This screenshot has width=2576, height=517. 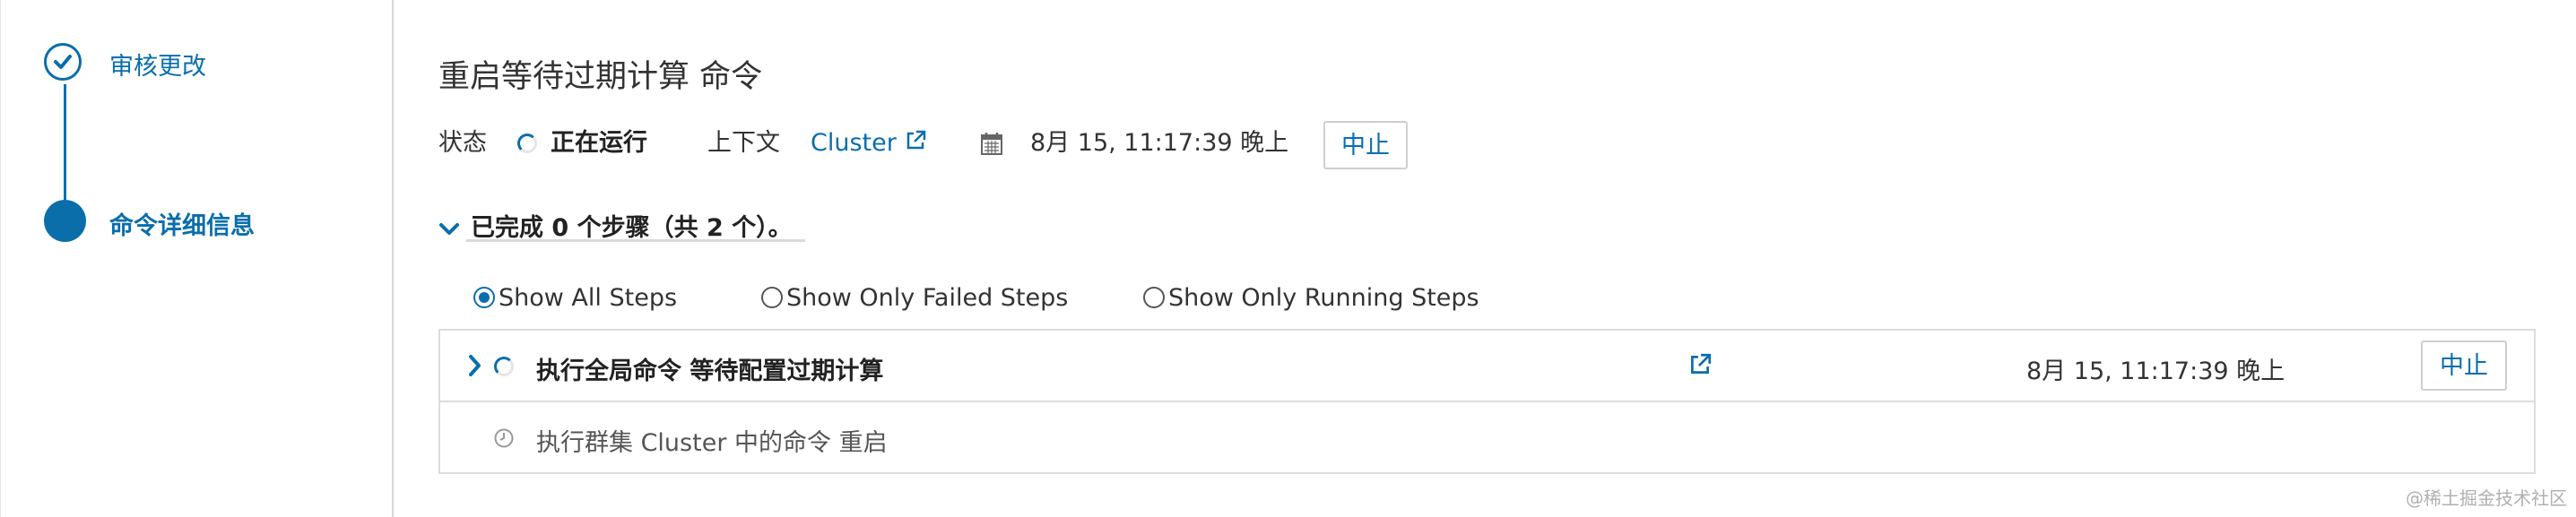 I want to click on status-value: 正在运行, so click(x=599, y=143).